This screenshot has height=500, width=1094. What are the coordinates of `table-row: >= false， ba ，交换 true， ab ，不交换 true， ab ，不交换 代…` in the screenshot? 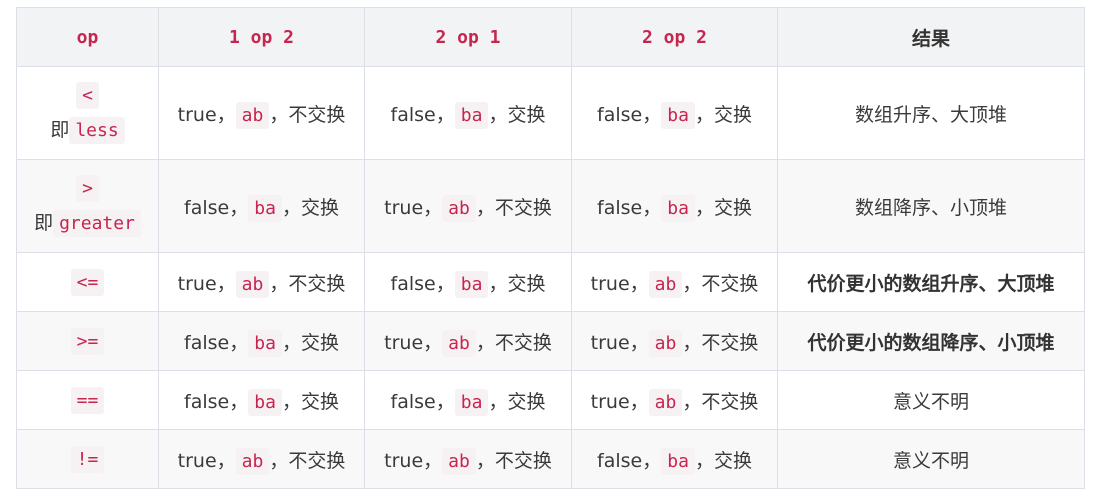 It's located at (550, 341).